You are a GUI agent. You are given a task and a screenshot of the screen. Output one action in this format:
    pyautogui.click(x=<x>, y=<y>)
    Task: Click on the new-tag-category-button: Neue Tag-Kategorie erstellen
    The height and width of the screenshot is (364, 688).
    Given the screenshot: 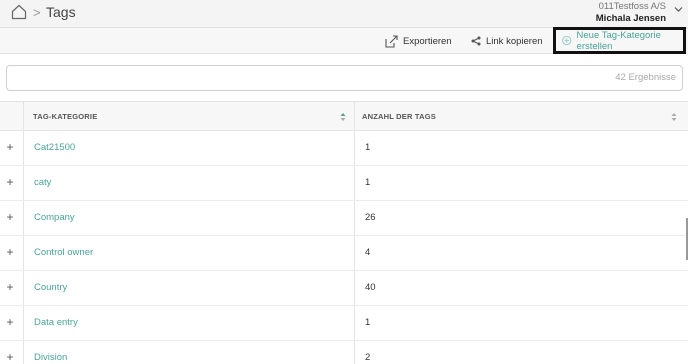 What is the action you would take?
    pyautogui.click(x=619, y=40)
    